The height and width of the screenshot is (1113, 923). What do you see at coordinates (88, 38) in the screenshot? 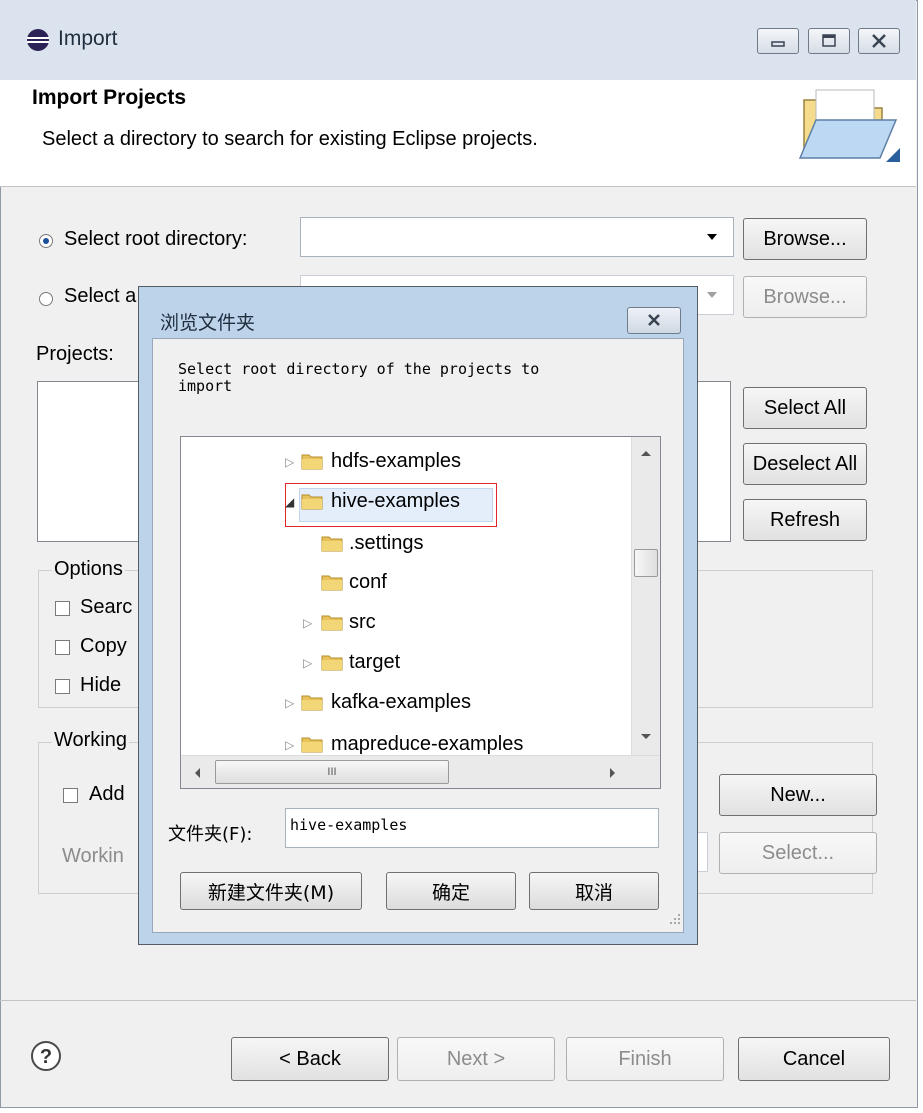
I see `window-title: Import` at bounding box center [88, 38].